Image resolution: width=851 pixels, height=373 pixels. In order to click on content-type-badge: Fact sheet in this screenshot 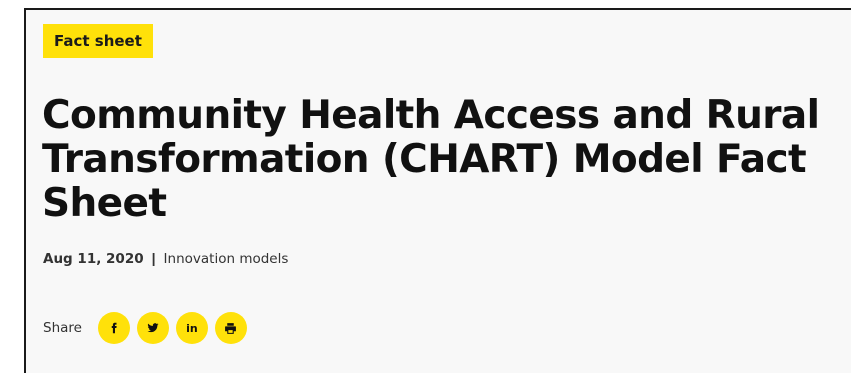, I will do `click(98, 41)`.